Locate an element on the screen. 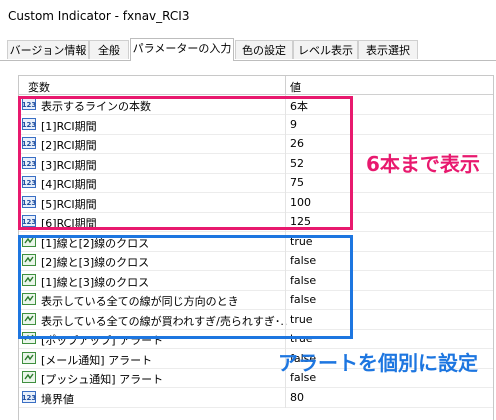  tab-general: 全般 is located at coordinates (109, 49).